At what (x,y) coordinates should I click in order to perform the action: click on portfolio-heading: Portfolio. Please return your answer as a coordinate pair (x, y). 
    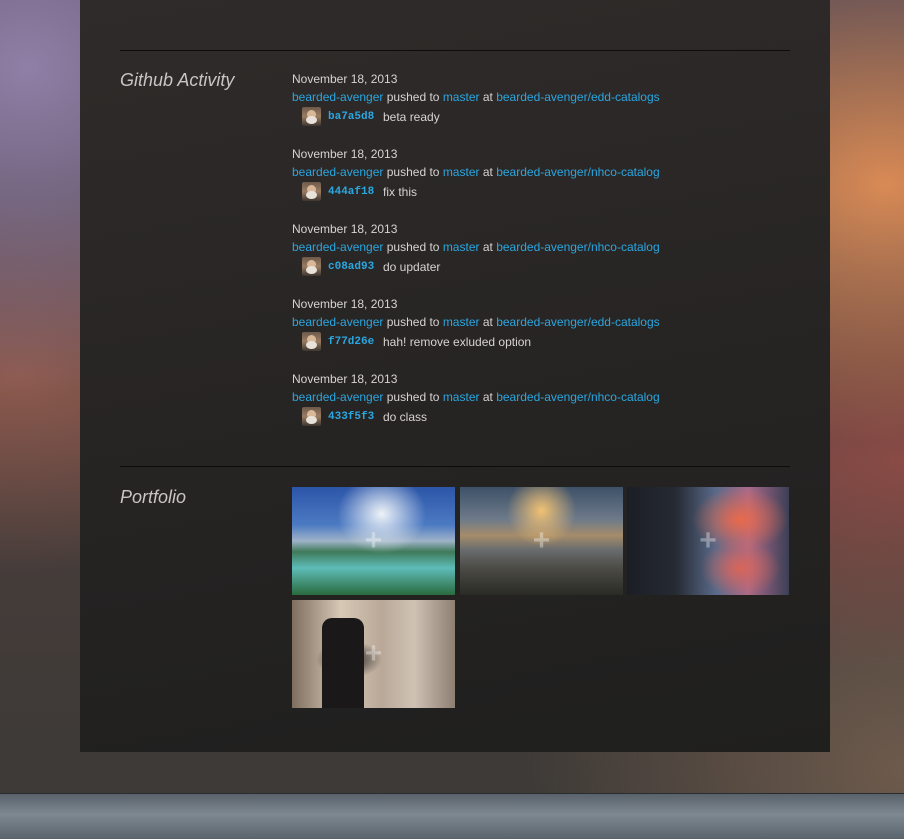
    Looking at the image, I should click on (153, 497).